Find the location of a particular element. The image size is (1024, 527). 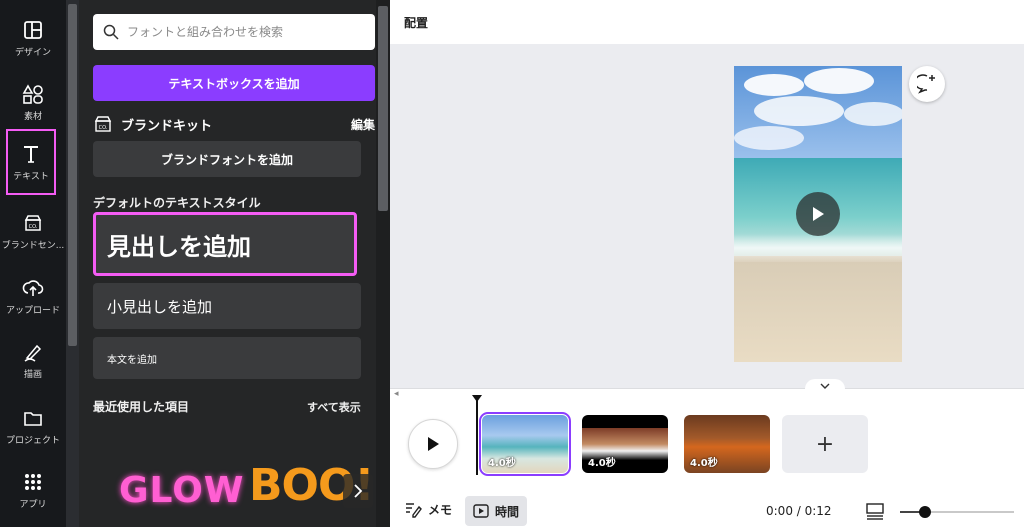

comment-add-icon is located at coordinates (926, 84).